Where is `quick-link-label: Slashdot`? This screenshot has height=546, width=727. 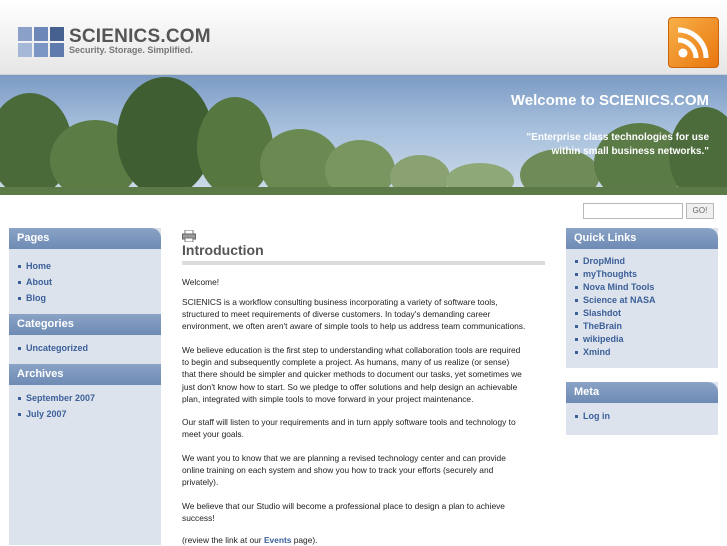 quick-link-label: Slashdot is located at coordinates (602, 313).